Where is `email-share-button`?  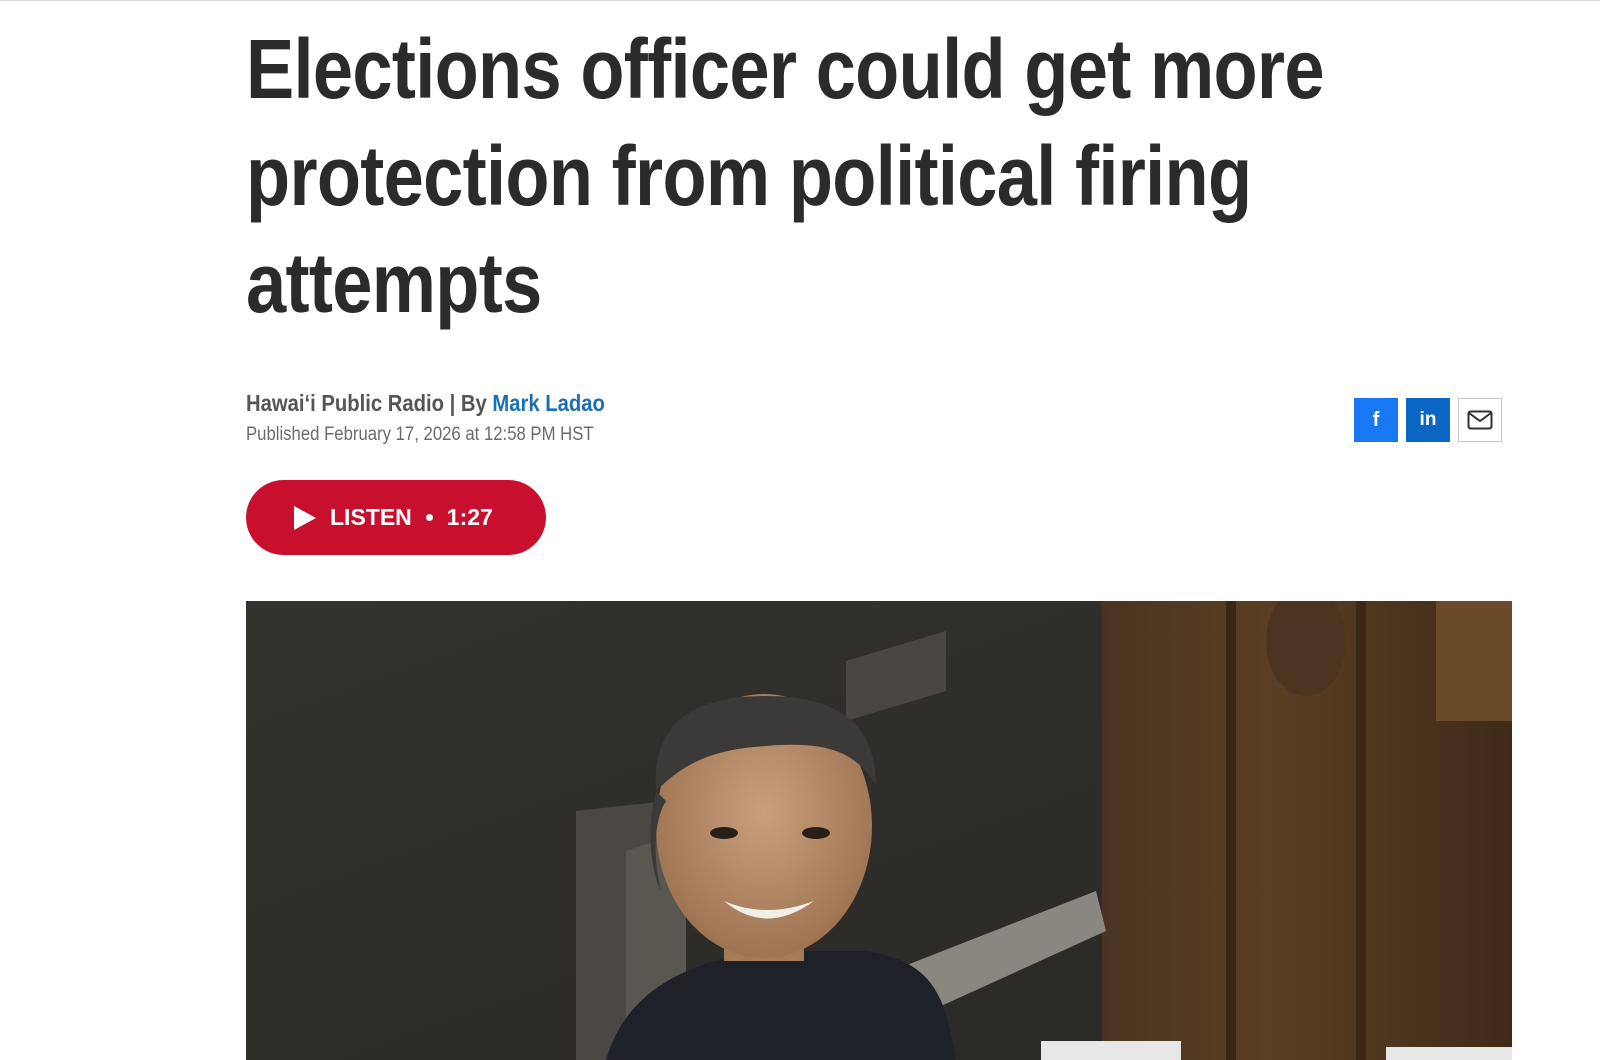
email-share-button is located at coordinates (1480, 420).